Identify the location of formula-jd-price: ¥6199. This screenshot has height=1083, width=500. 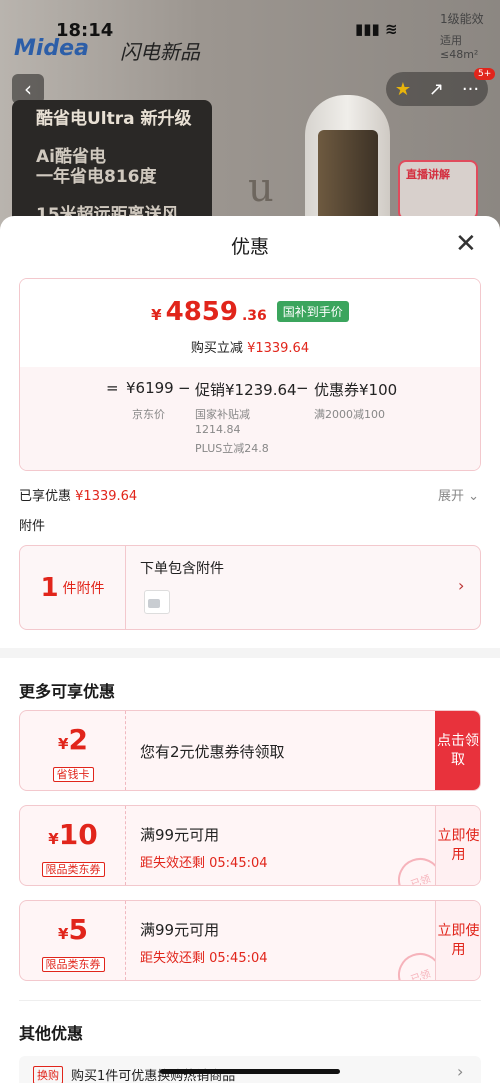
(150, 388).